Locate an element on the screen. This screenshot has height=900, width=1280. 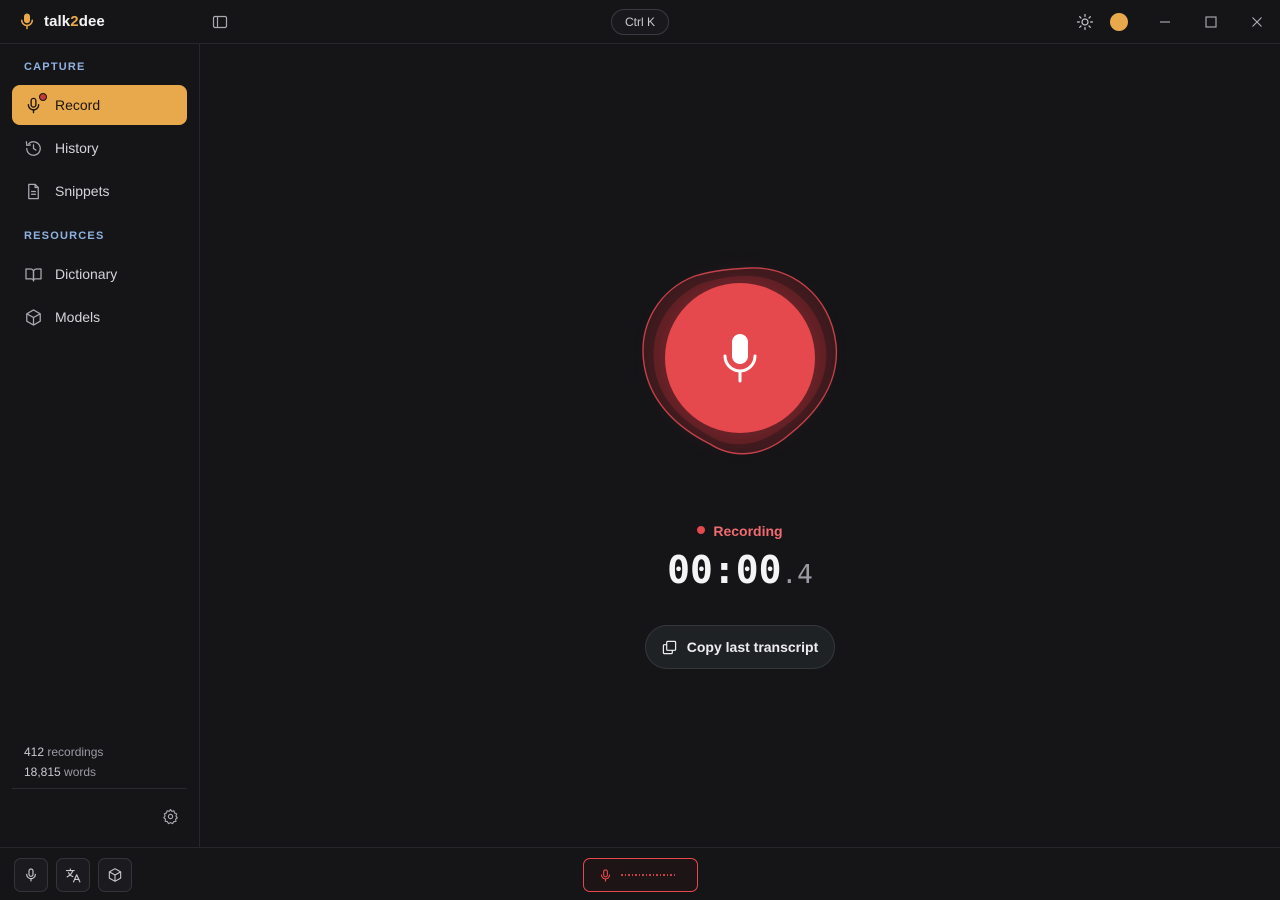
sidebar-item-label: Models is located at coordinates (78, 317).